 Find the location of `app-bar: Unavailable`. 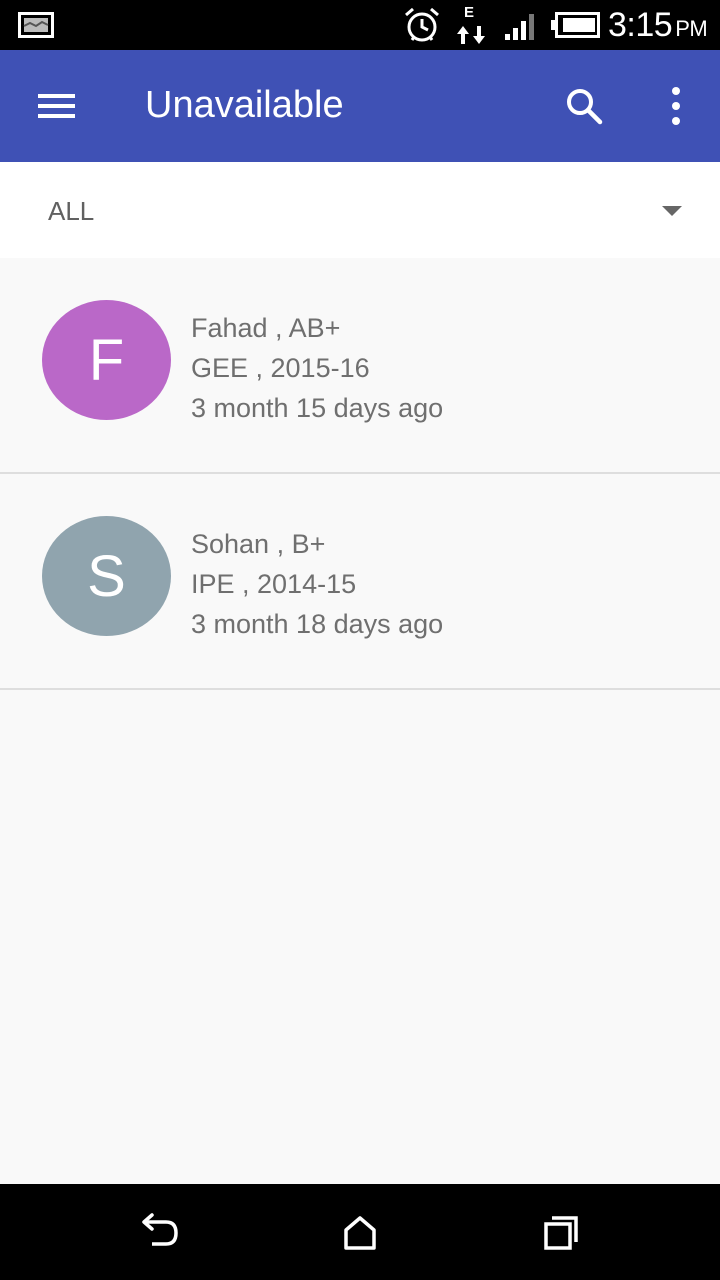

app-bar: Unavailable is located at coordinates (360, 106).